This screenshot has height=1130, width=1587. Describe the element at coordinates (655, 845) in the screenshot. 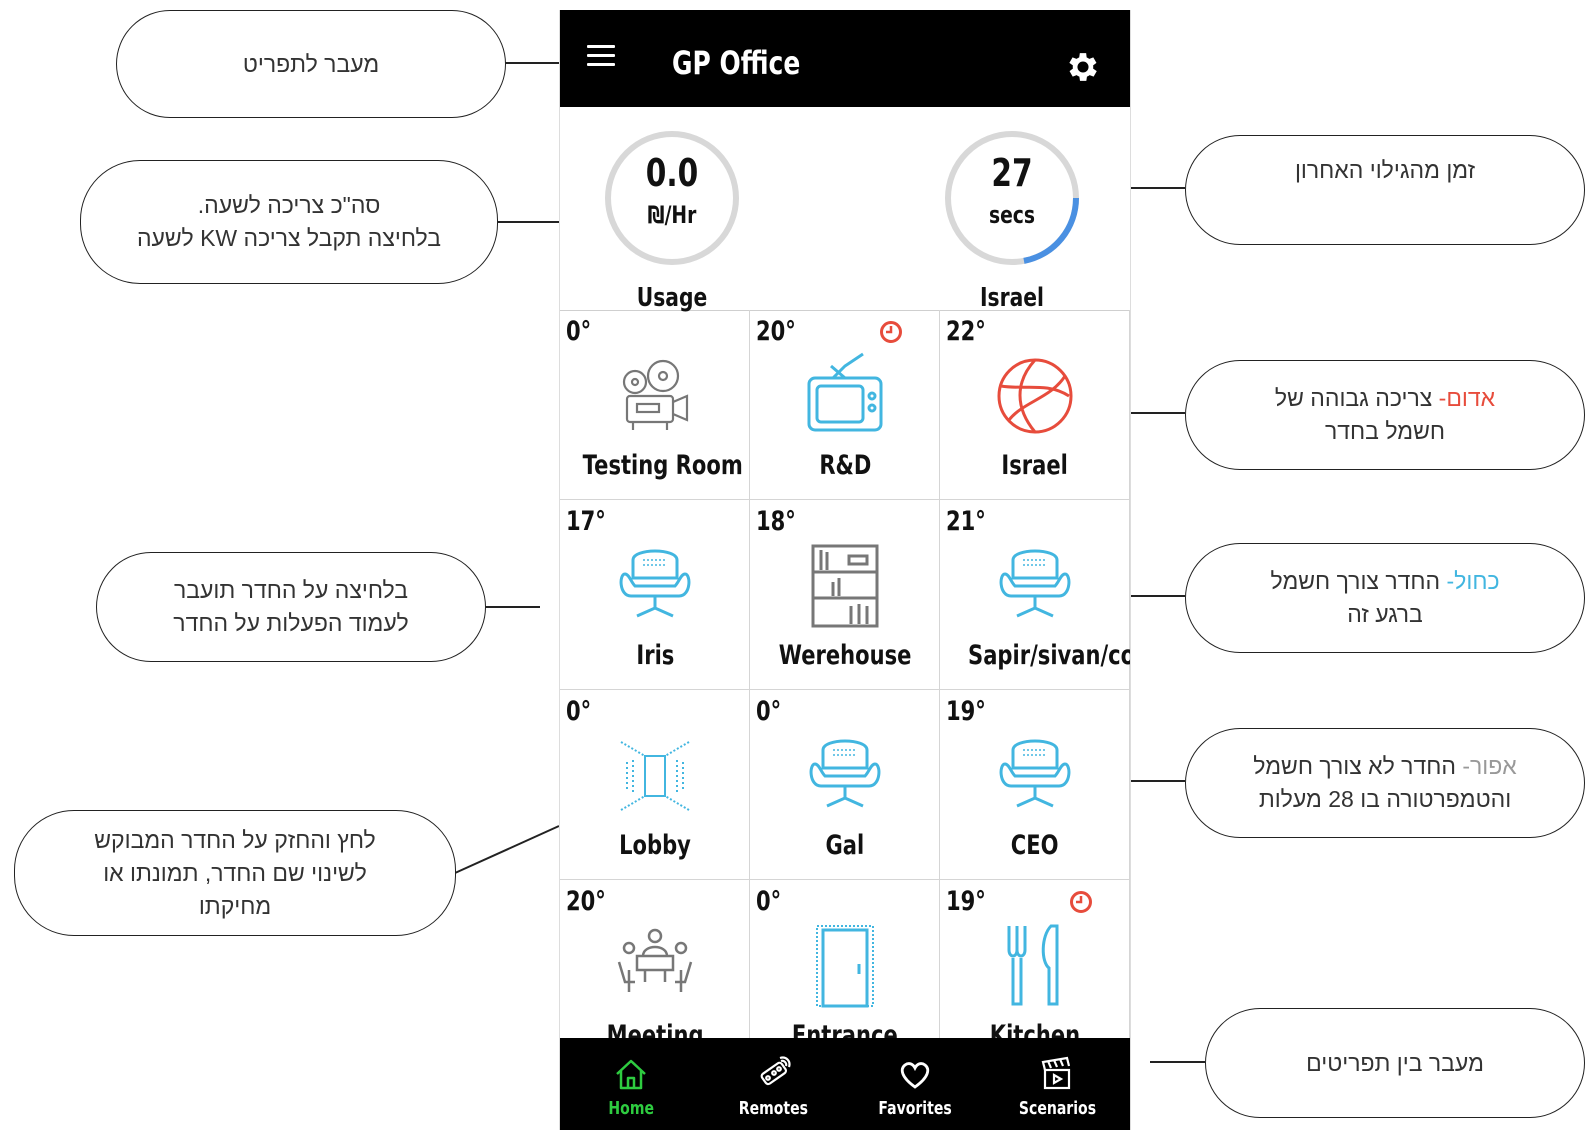

I see `room-name: Lobby` at that location.